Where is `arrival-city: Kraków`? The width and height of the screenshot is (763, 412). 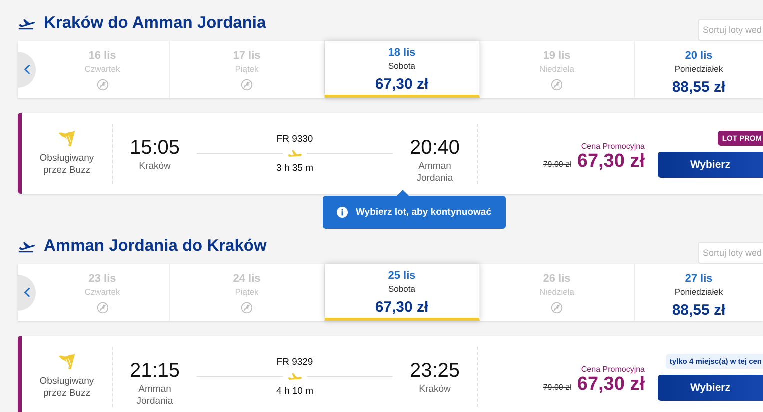 arrival-city: Kraków is located at coordinates (435, 390).